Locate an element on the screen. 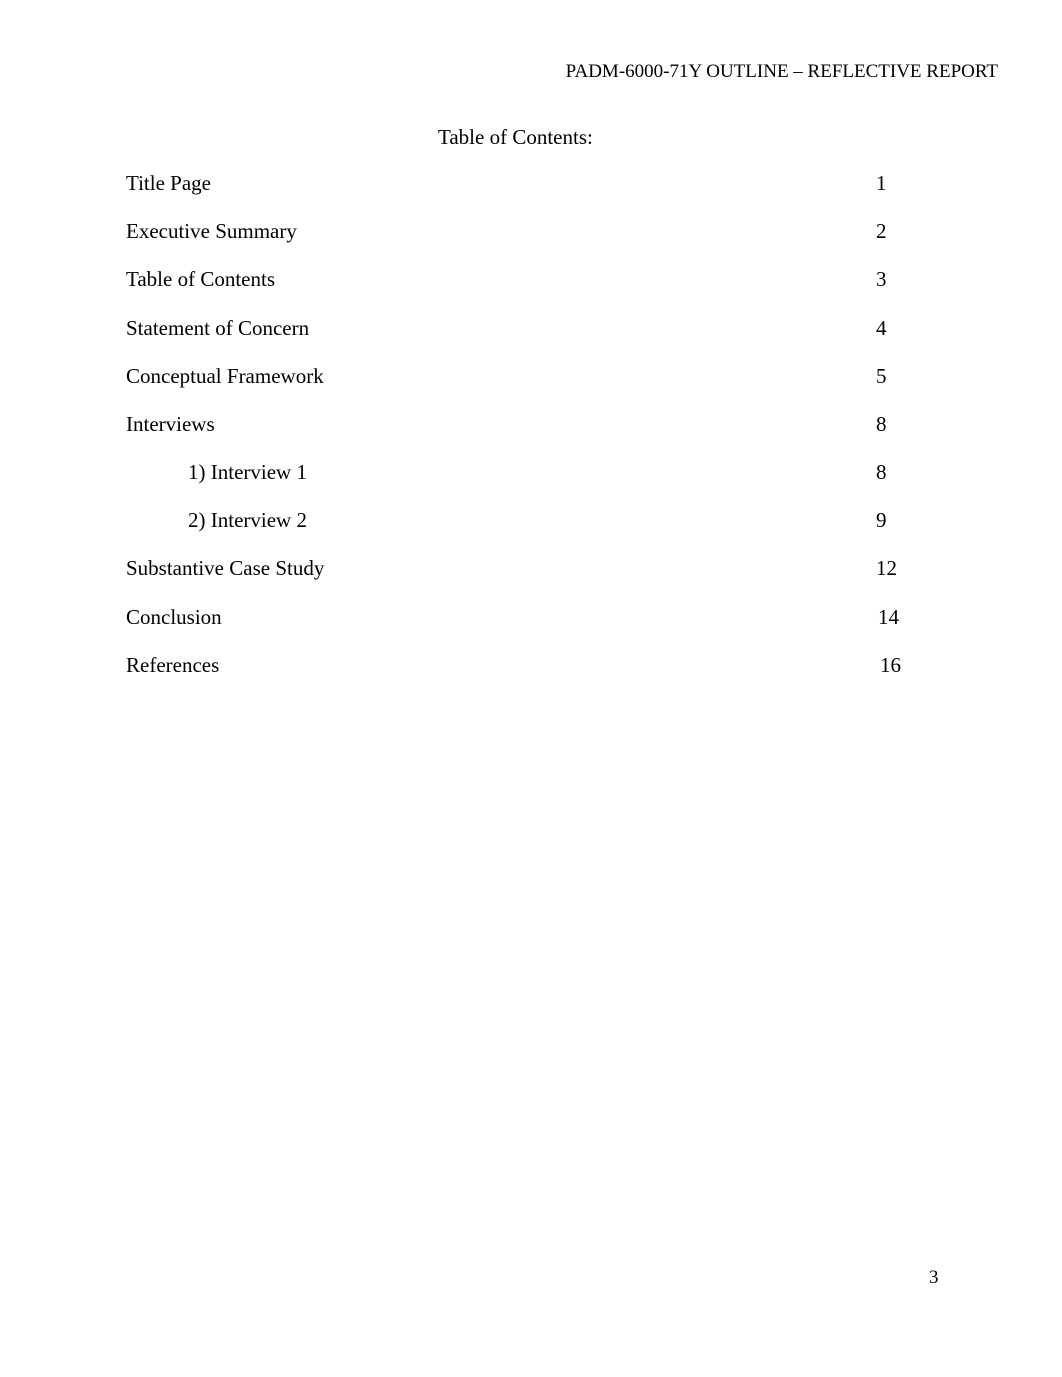  toc-entry-page: 3 is located at coordinates (881, 279).